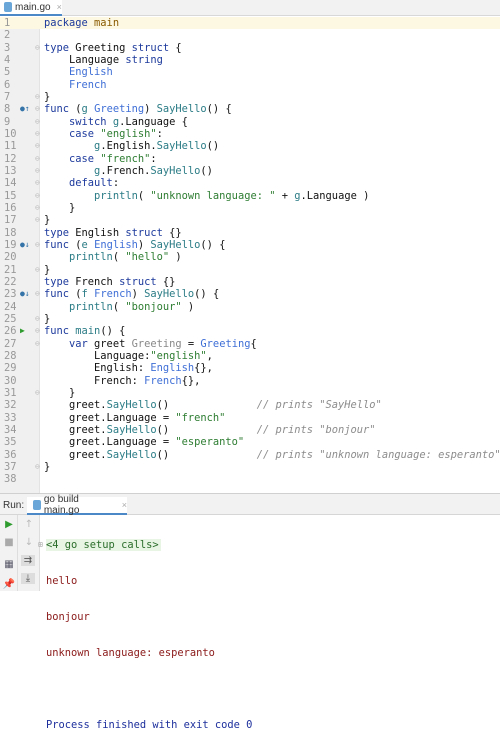 Image resolution: width=500 pixels, height=743 pixels. I want to click on expand-icon: ⊞, so click(40, 545).